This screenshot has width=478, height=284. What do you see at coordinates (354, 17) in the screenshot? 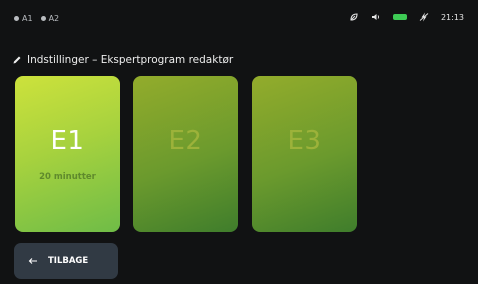
I see `eco-icon` at bounding box center [354, 17].